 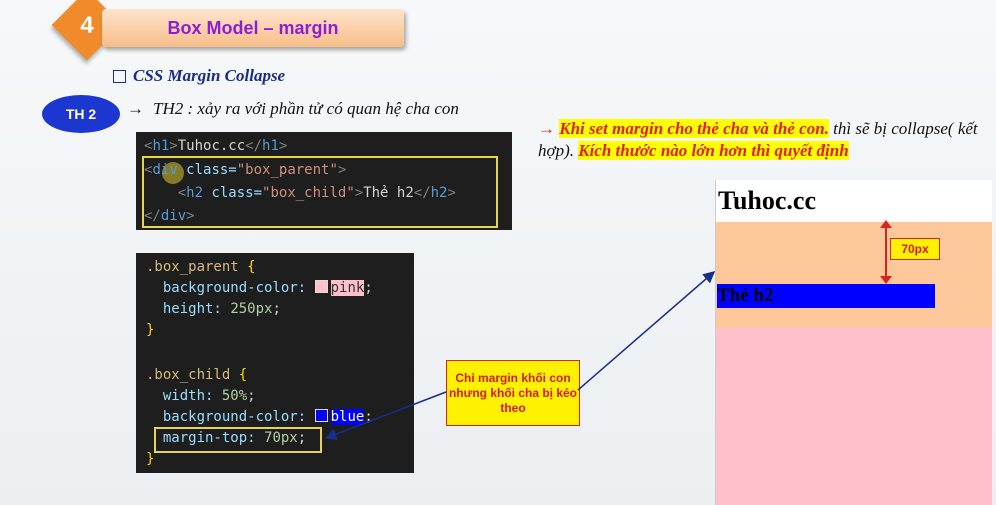 What do you see at coordinates (385, 415) in the screenshot?
I see `arrow-to-margin-top` at bounding box center [385, 415].